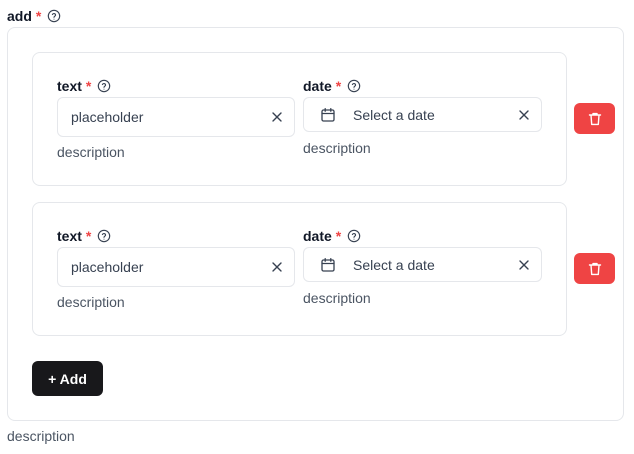 This screenshot has height=454, width=634. I want to click on group-label-text: add, so click(19, 16).